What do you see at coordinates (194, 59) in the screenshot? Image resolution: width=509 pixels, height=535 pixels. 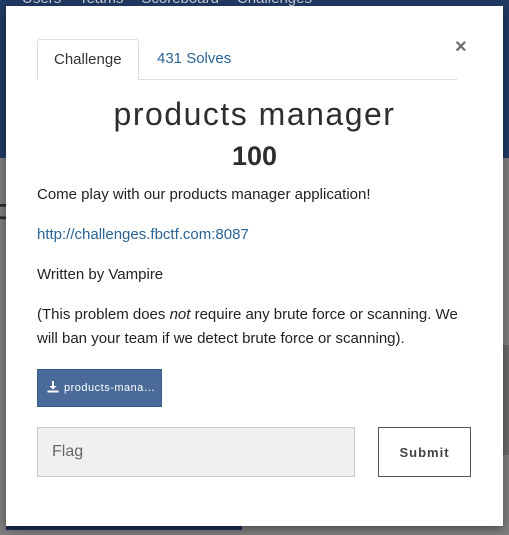 I see `tab-solves: 431 Solves` at bounding box center [194, 59].